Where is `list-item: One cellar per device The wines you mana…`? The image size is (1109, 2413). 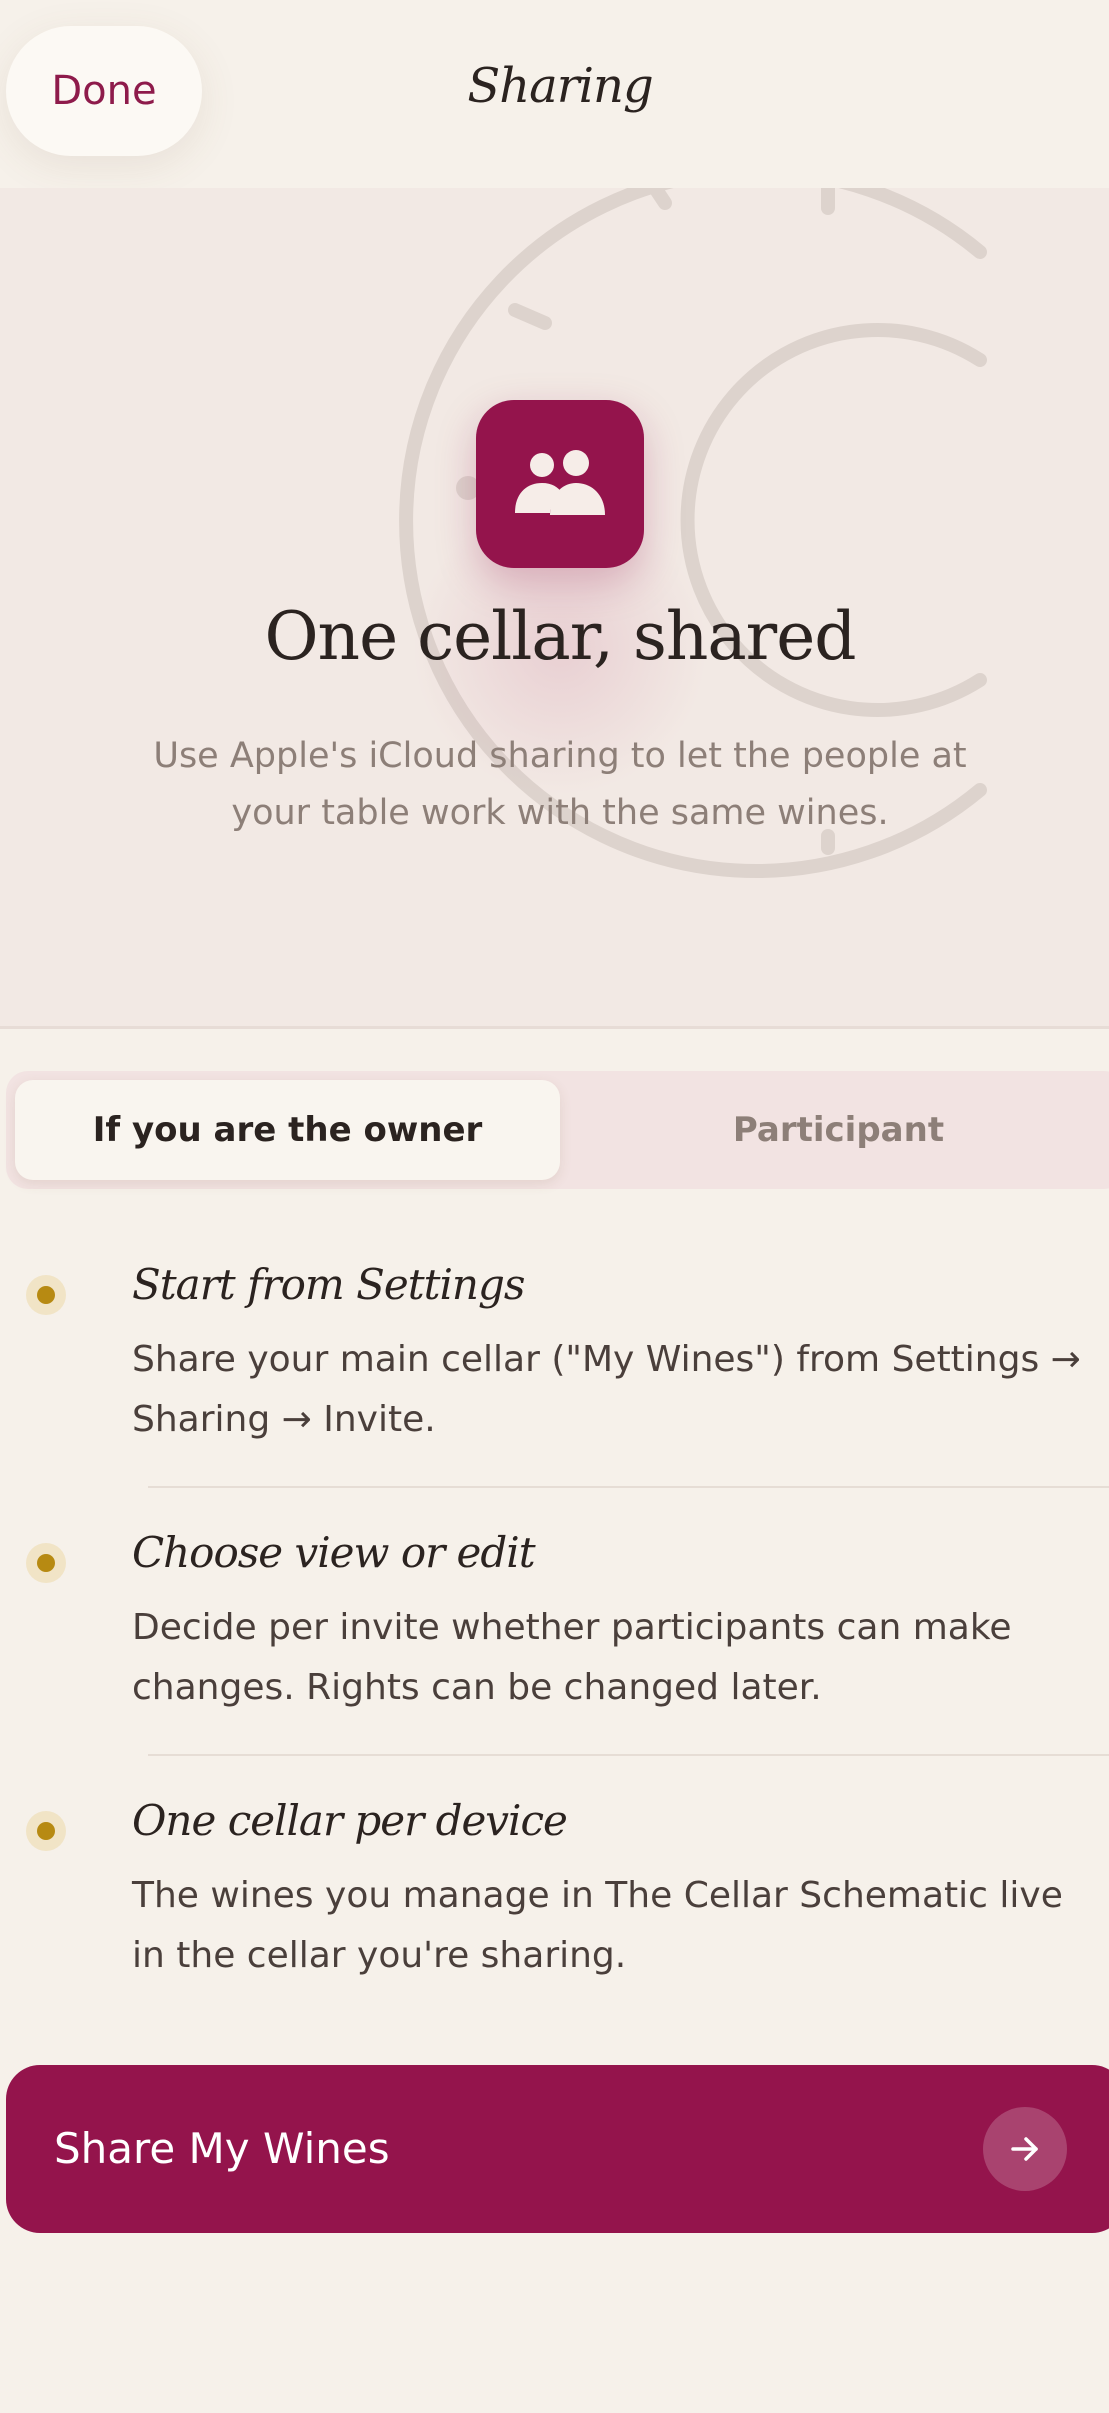 list-item: One cellar per device The wines you mana… is located at coordinates (554, 1920).